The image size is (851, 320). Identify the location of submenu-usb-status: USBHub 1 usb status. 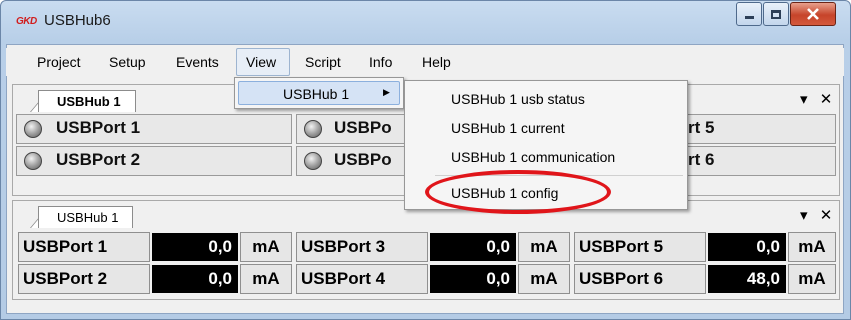
(546, 99).